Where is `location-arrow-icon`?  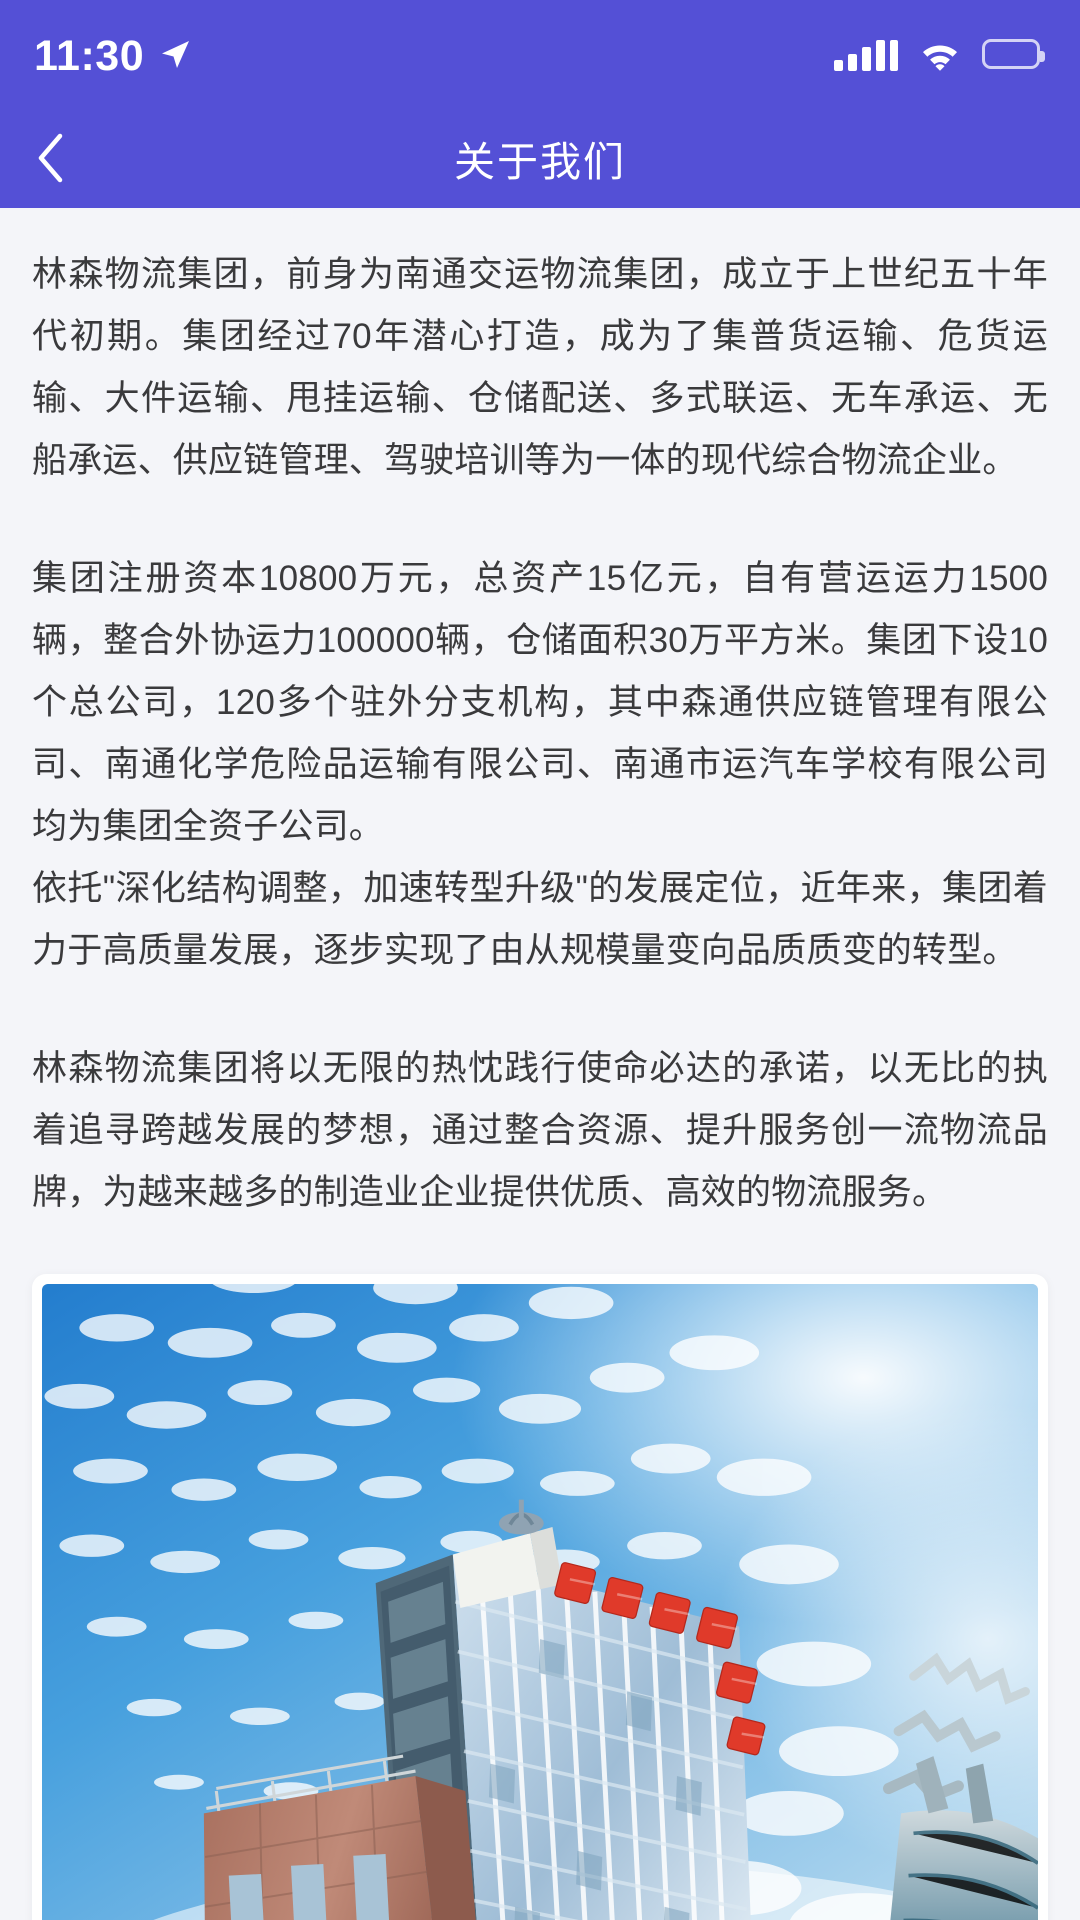
location-arrow-icon is located at coordinates (175, 54).